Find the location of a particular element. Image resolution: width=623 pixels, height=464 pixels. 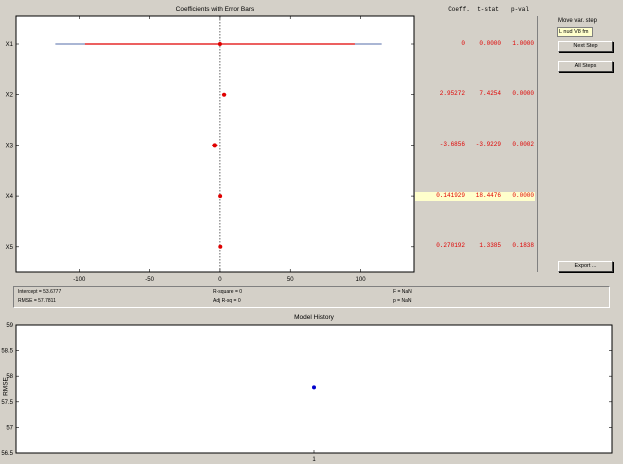

p-text: p = NaN is located at coordinates (402, 301).